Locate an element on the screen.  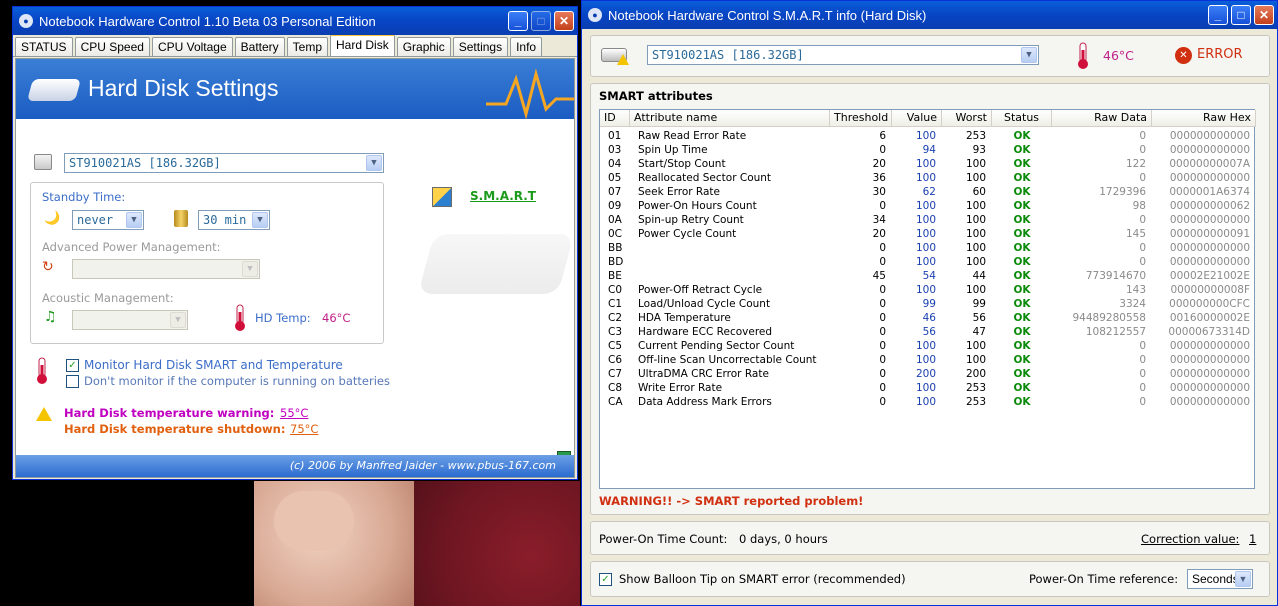
power-on-value: 0 days, 0 hours is located at coordinates (783, 539).